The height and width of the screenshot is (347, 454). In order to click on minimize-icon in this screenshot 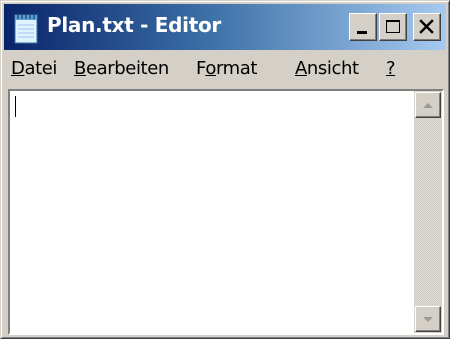, I will do `click(362, 32)`.